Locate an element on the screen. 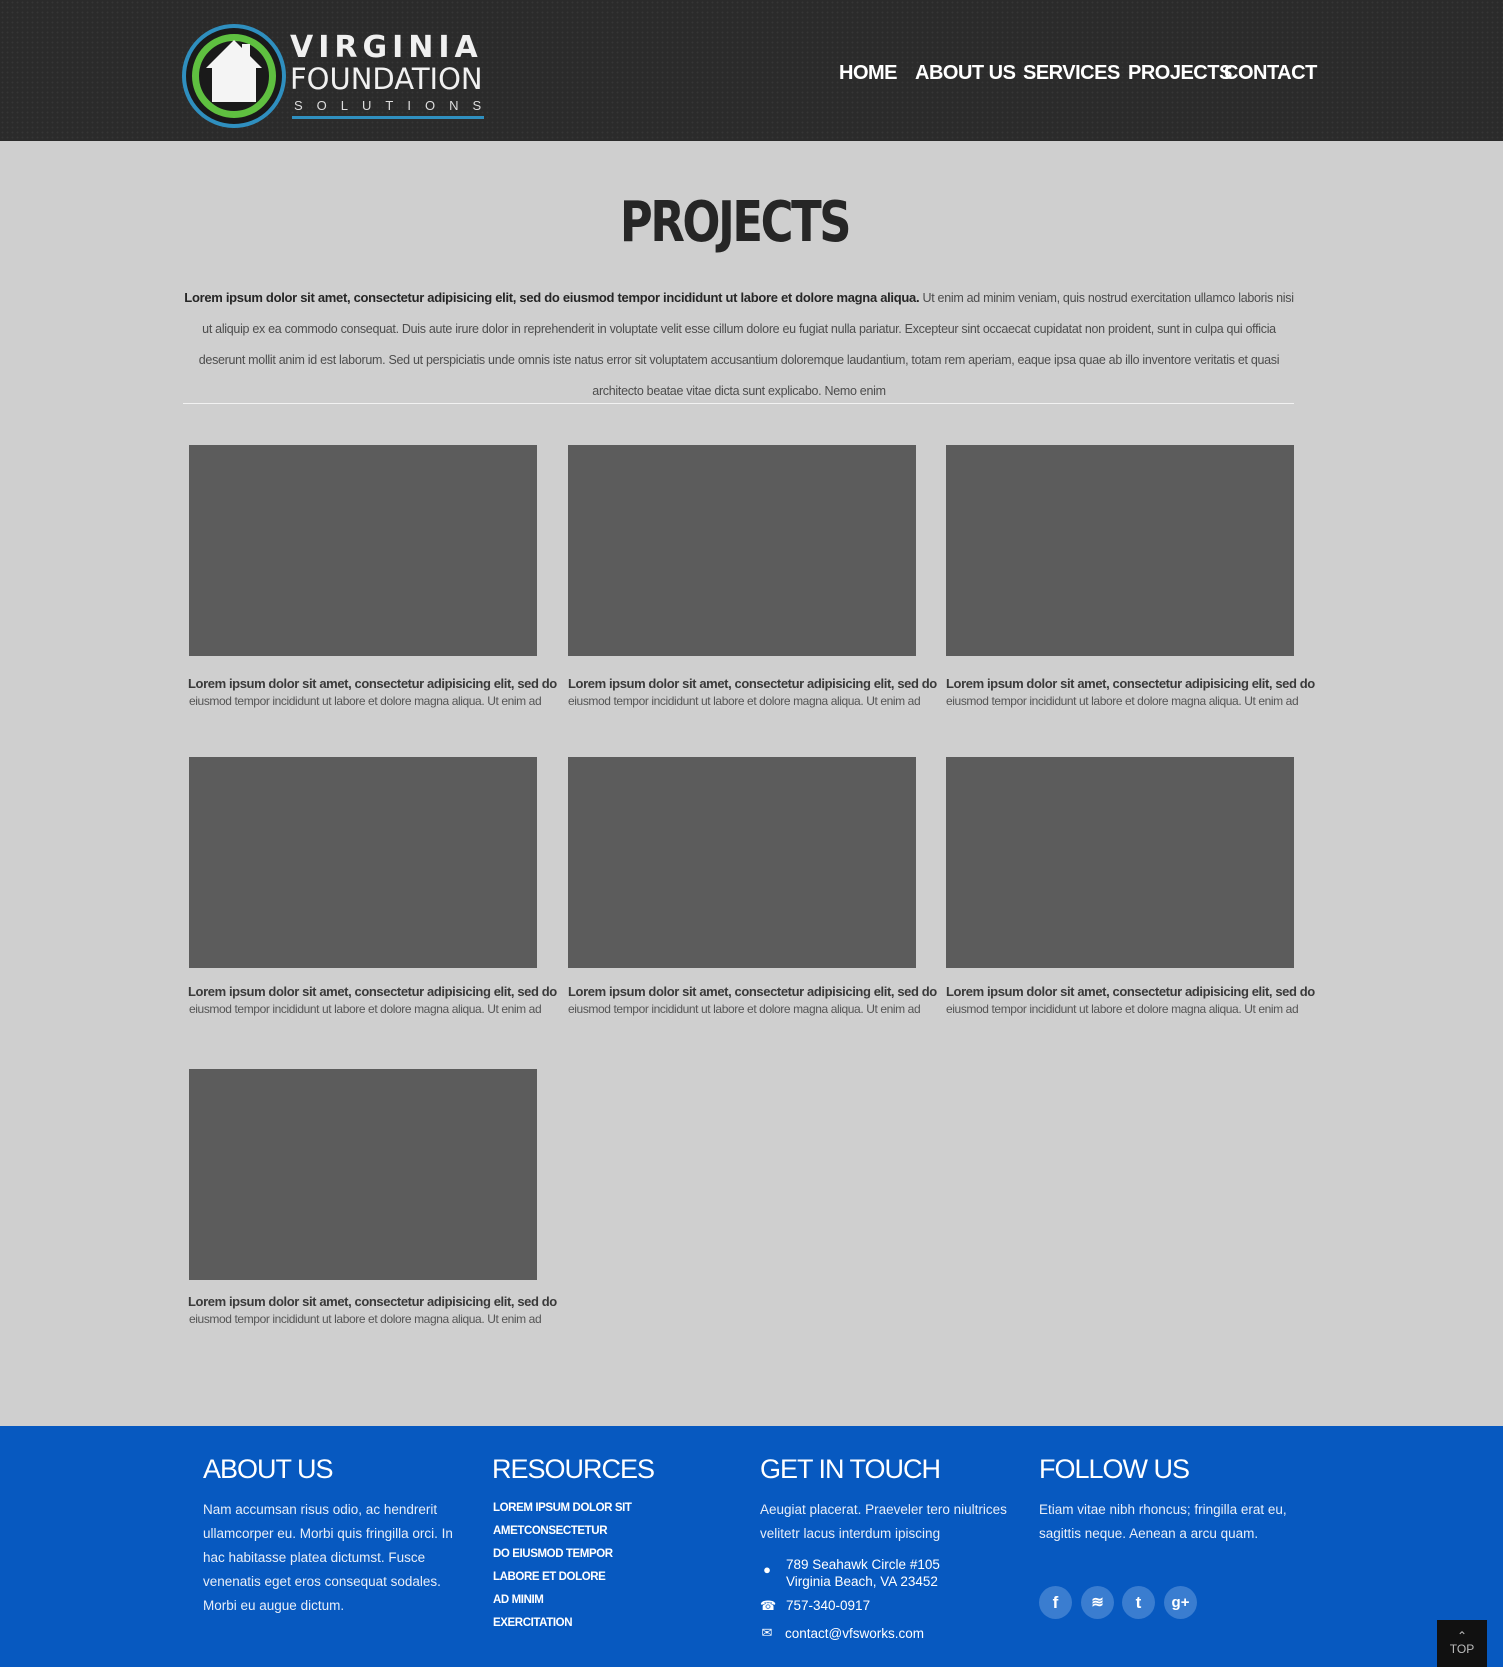  contact-address-line2: Virginia Beach, VA 23452 is located at coordinates (862, 1581).